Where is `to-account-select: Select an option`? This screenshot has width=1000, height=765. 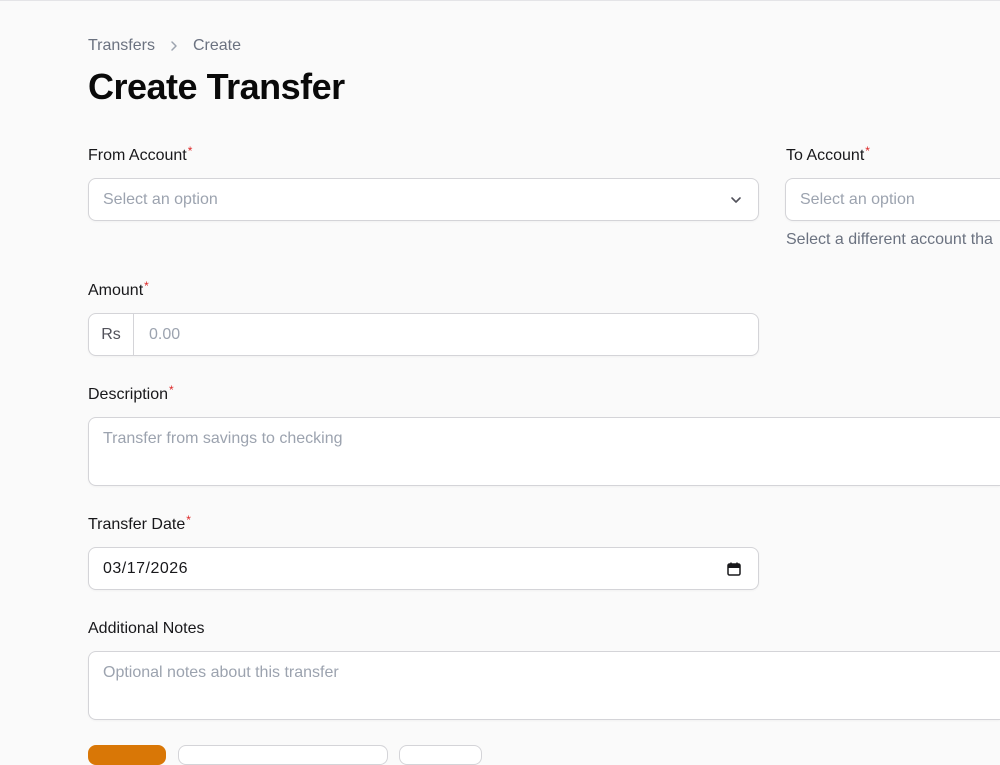
to-account-select: Select an option is located at coordinates (892, 199).